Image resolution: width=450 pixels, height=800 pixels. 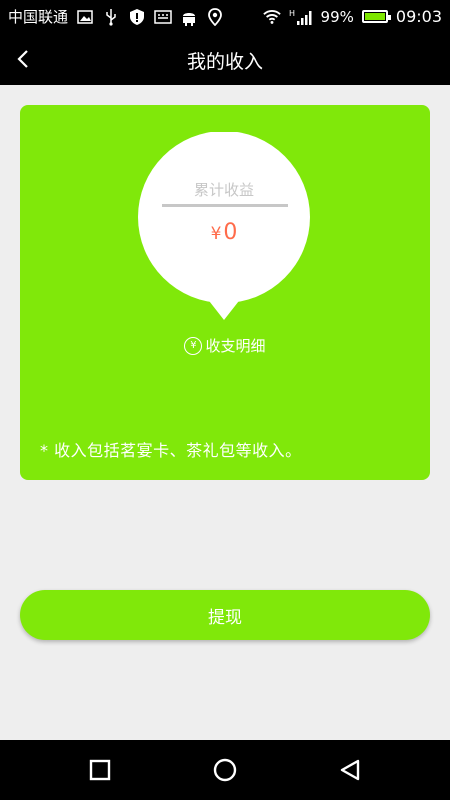 What do you see at coordinates (163, 17) in the screenshot?
I see `keyboard-icon` at bounding box center [163, 17].